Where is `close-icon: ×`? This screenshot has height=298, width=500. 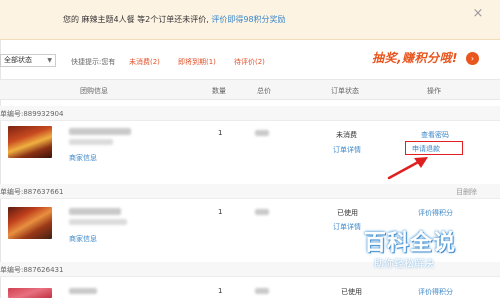 close-icon: × is located at coordinates (478, 14).